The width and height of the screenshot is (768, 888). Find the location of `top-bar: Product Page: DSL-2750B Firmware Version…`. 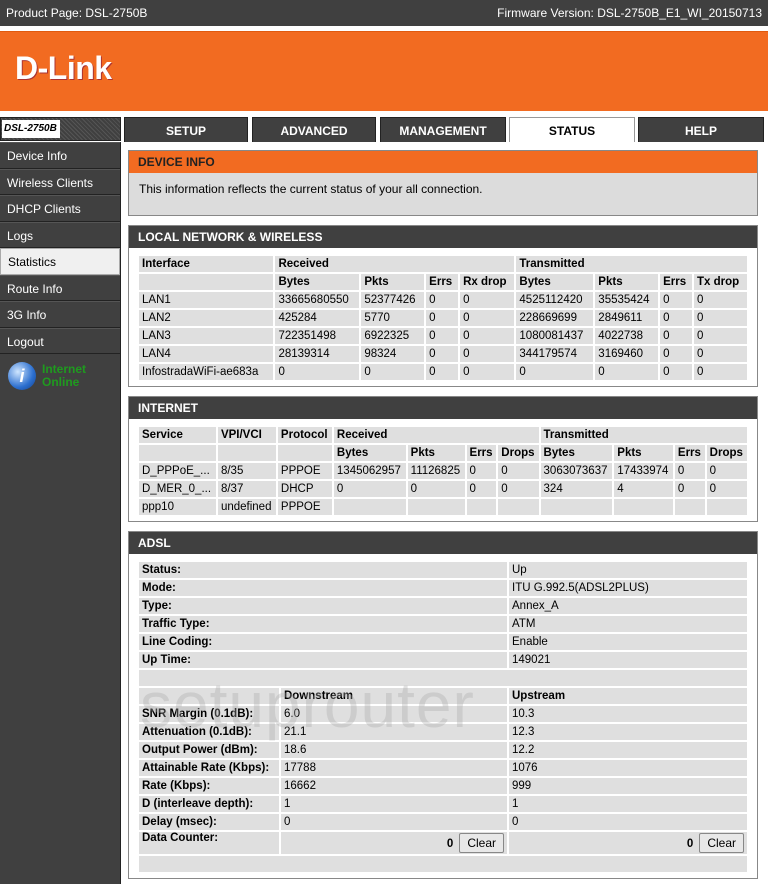

top-bar: Product Page: DSL-2750B Firmware Version… is located at coordinates (384, 13).